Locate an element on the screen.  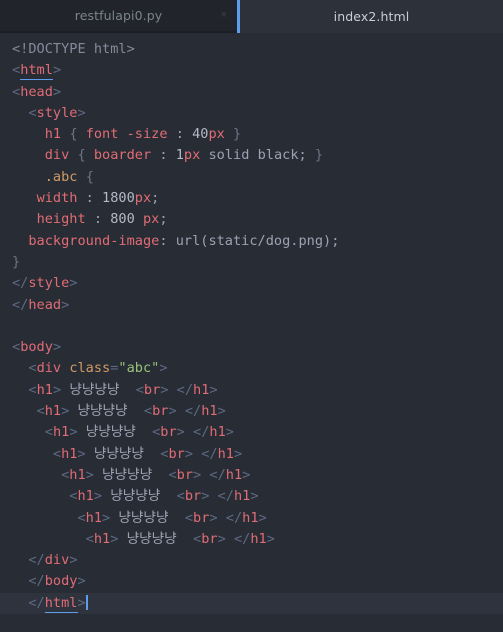
code-line: </html> is located at coordinates (251, 603).